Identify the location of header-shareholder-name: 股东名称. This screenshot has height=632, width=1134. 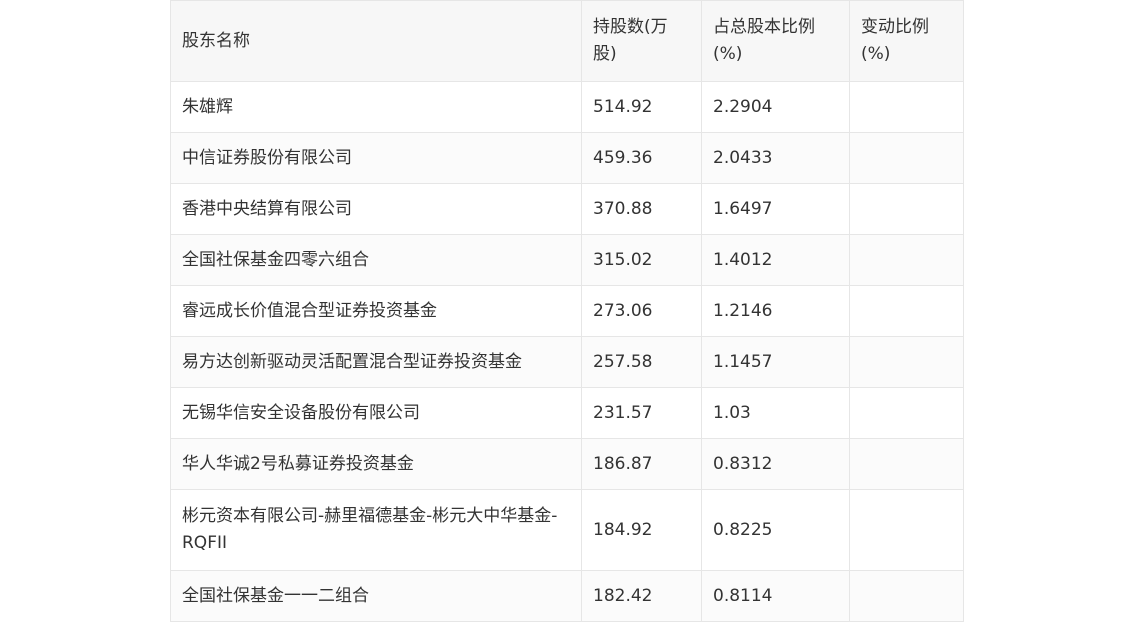
(376, 41).